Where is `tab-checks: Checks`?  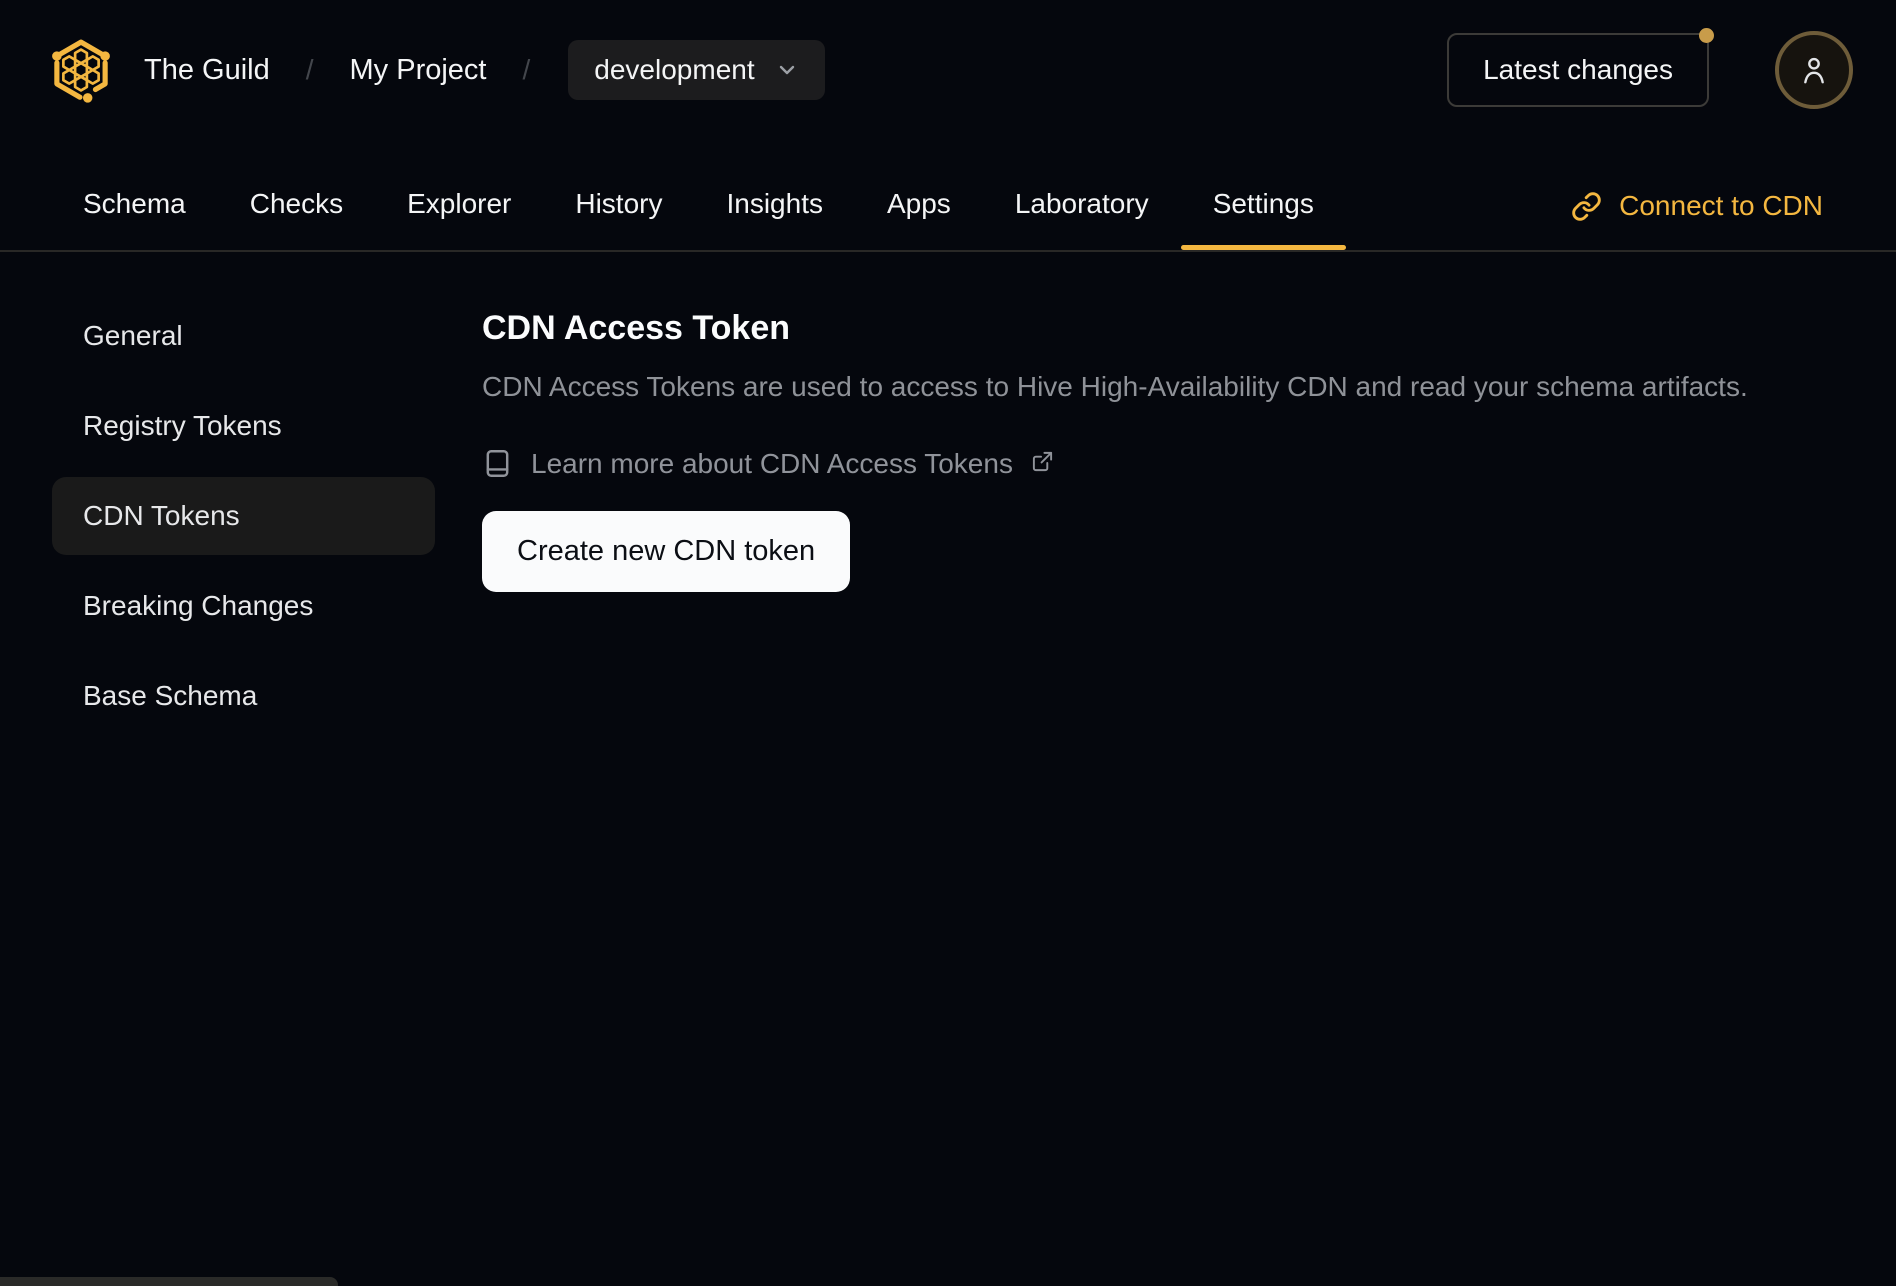 tab-checks: Checks is located at coordinates (296, 219).